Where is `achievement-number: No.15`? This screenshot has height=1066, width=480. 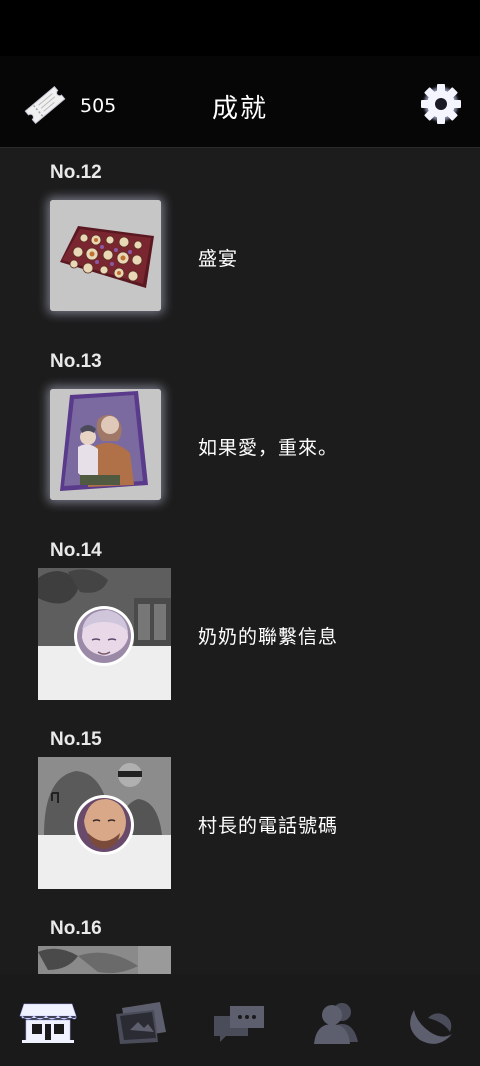
achievement-number: No.15 is located at coordinates (76, 739).